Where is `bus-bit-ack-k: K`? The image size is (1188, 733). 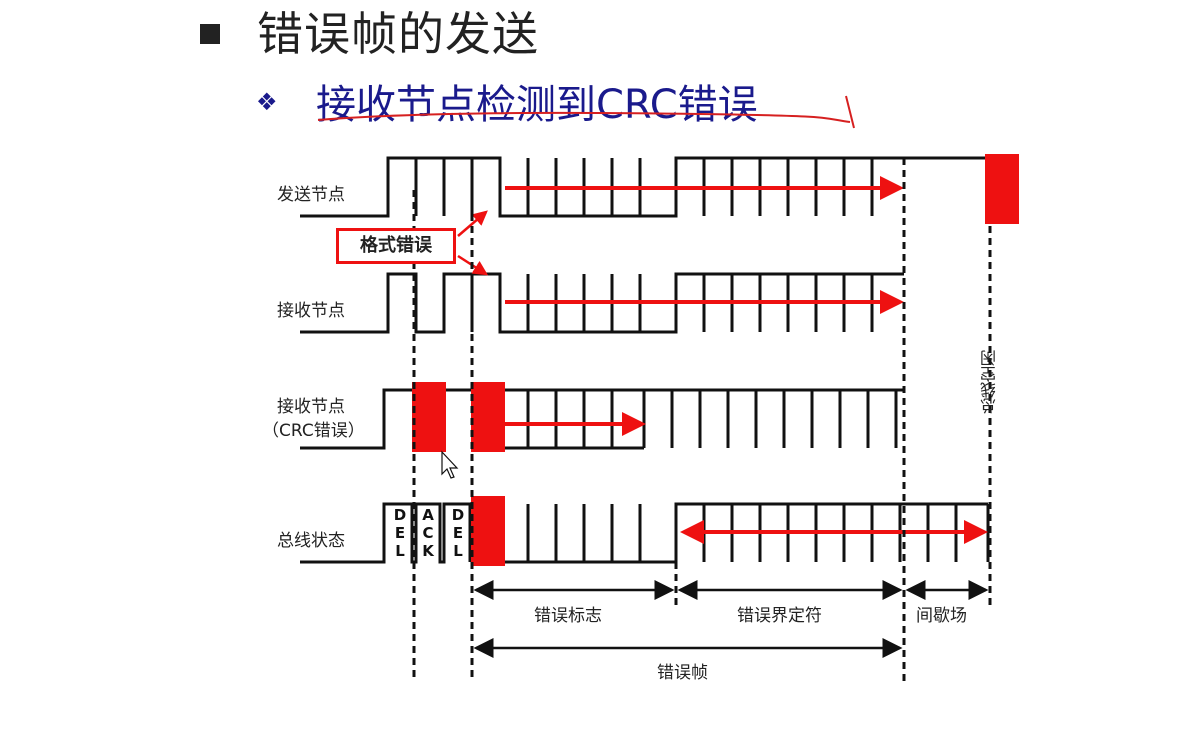 bus-bit-ack-k: K is located at coordinates (428, 551).